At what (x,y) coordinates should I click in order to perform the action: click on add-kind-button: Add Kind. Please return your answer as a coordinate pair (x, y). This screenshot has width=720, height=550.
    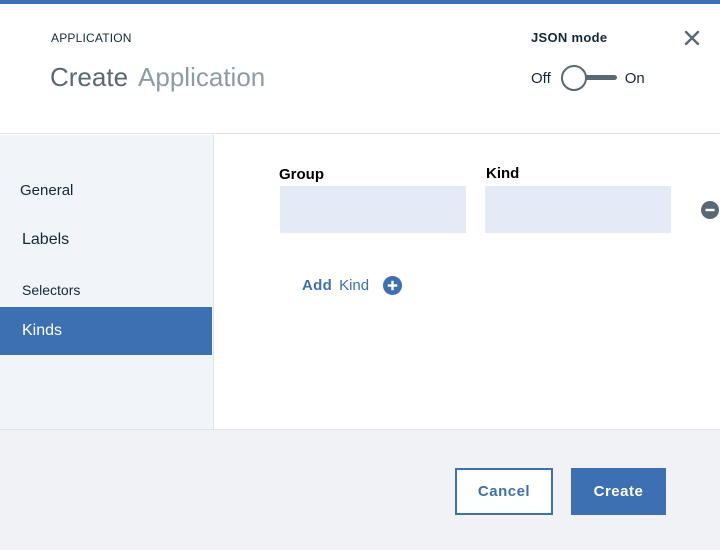
    Looking at the image, I should click on (352, 285).